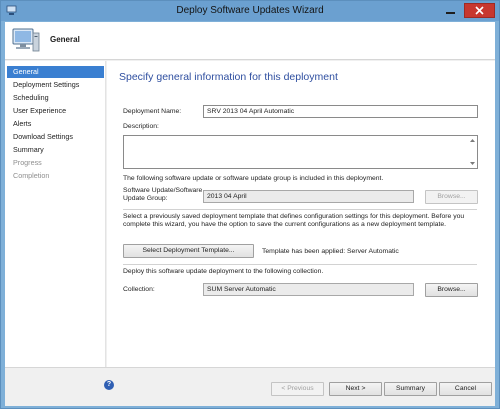 Image resolution: width=500 pixels, height=409 pixels. What do you see at coordinates (250, 41) in the screenshot?
I see `wizard-header: General` at bounding box center [250, 41].